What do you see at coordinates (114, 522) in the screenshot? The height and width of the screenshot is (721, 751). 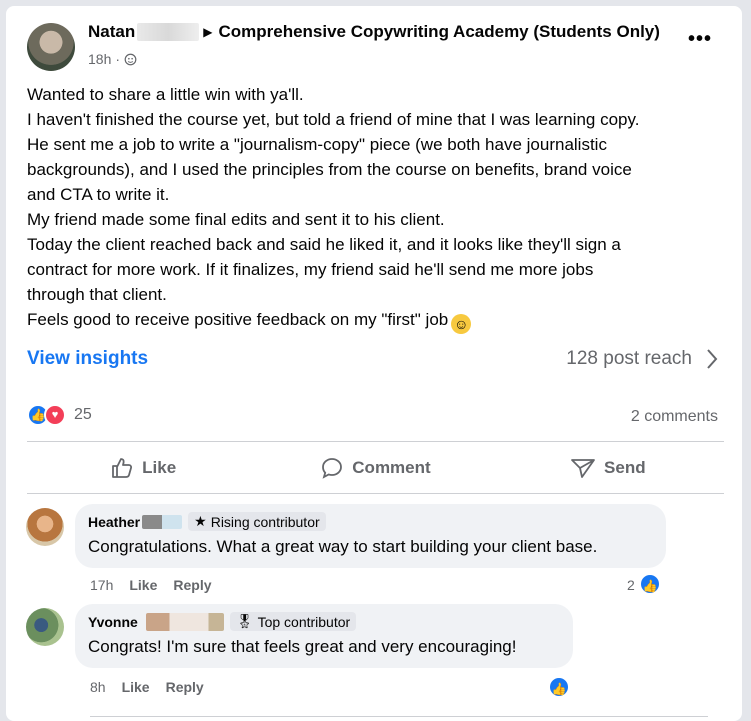 I see `commenter-name: Heather` at bounding box center [114, 522].